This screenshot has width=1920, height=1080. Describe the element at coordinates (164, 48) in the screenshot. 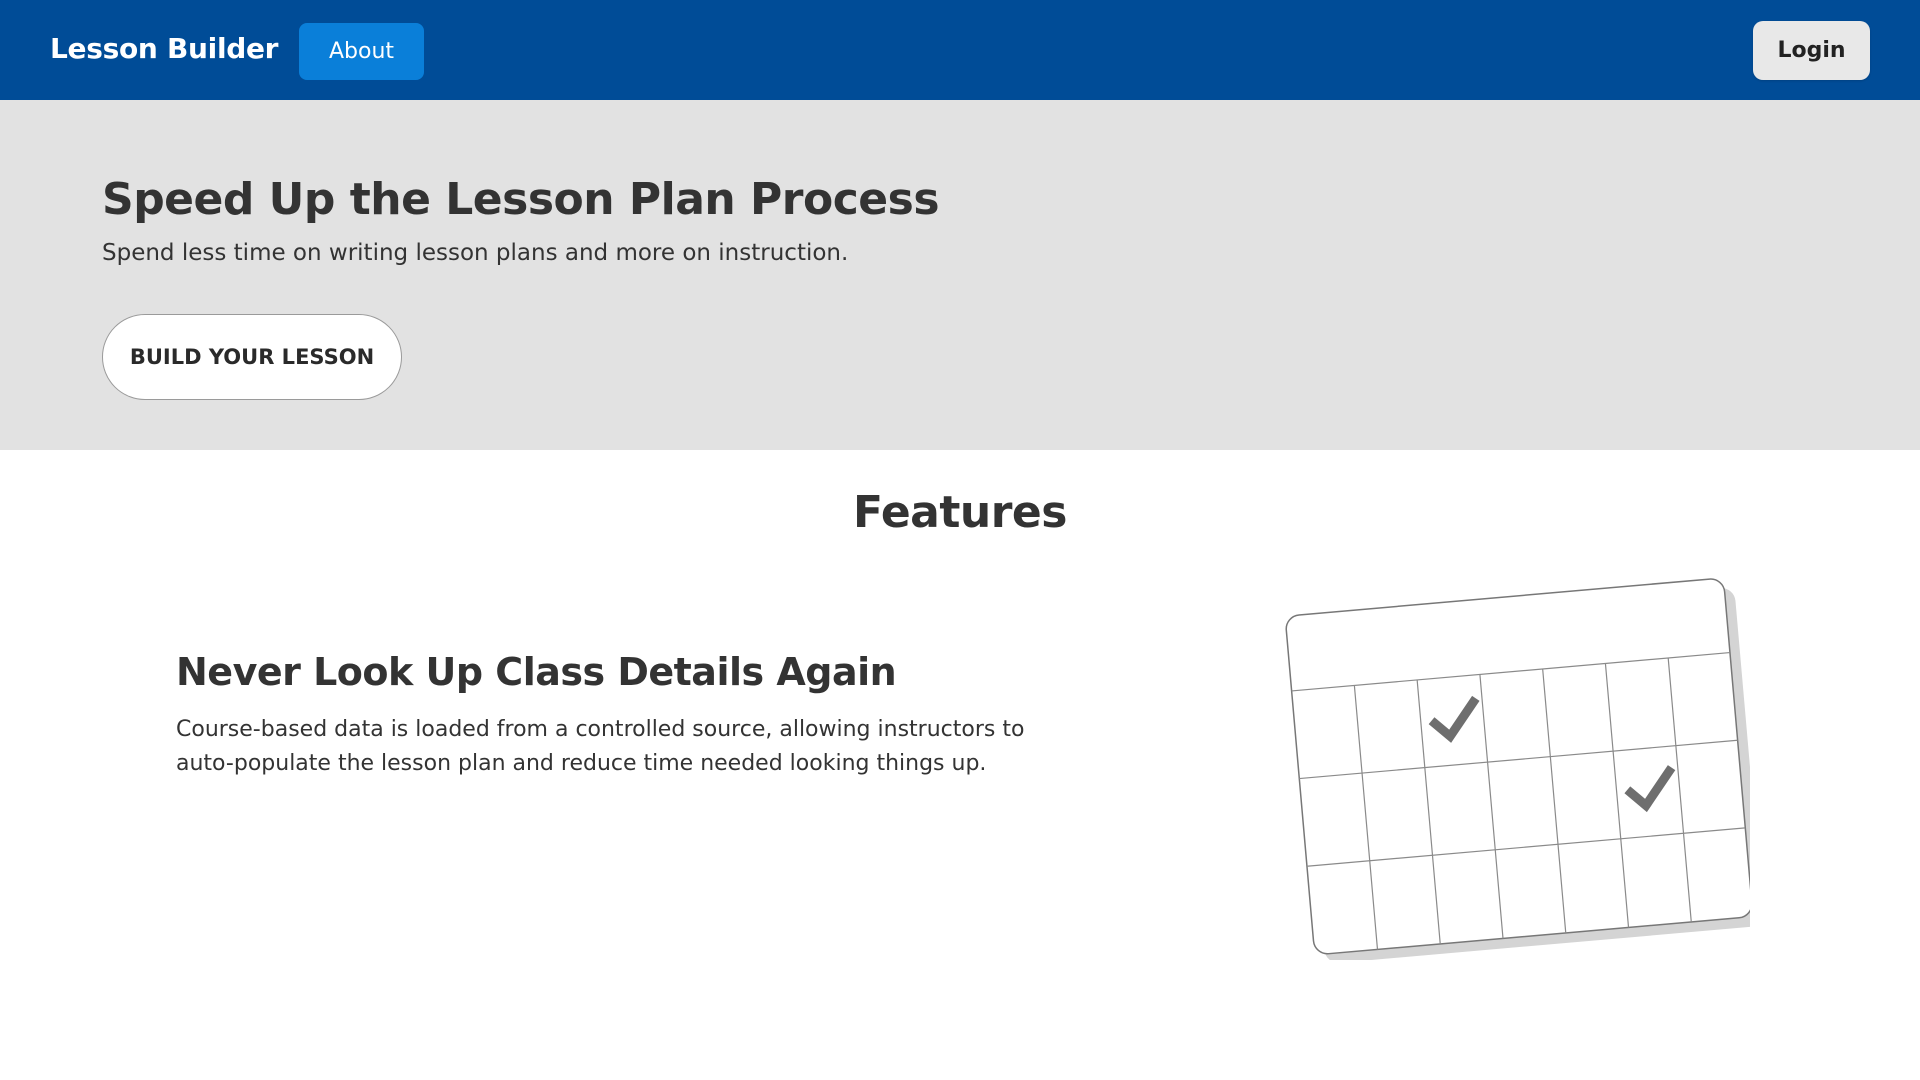

I see `brand-logo-text: Lesson Builder` at that location.